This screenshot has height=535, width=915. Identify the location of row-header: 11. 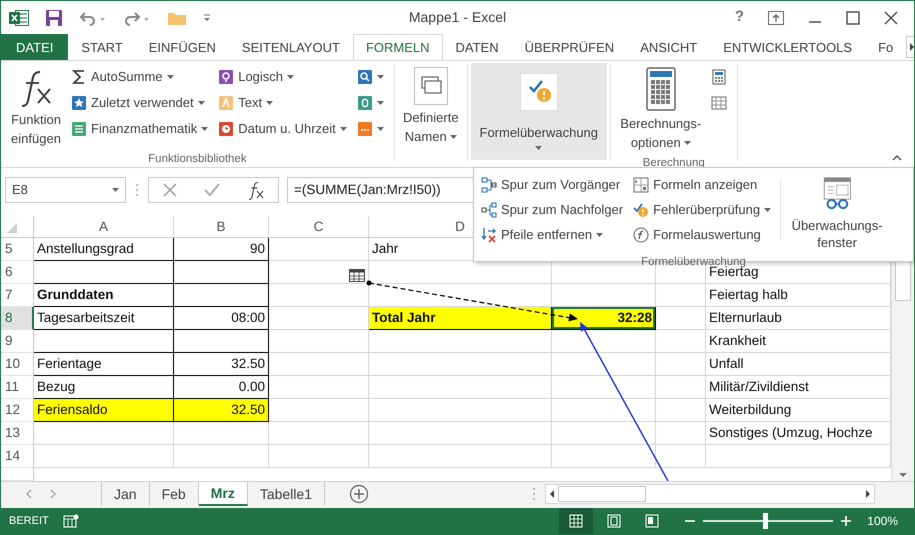
(17, 387).